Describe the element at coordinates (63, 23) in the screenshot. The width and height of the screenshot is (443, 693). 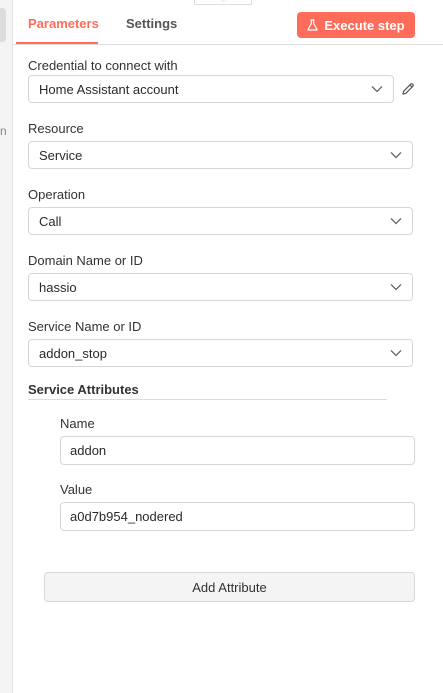
I see `tab-parameters: Parameters` at that location.